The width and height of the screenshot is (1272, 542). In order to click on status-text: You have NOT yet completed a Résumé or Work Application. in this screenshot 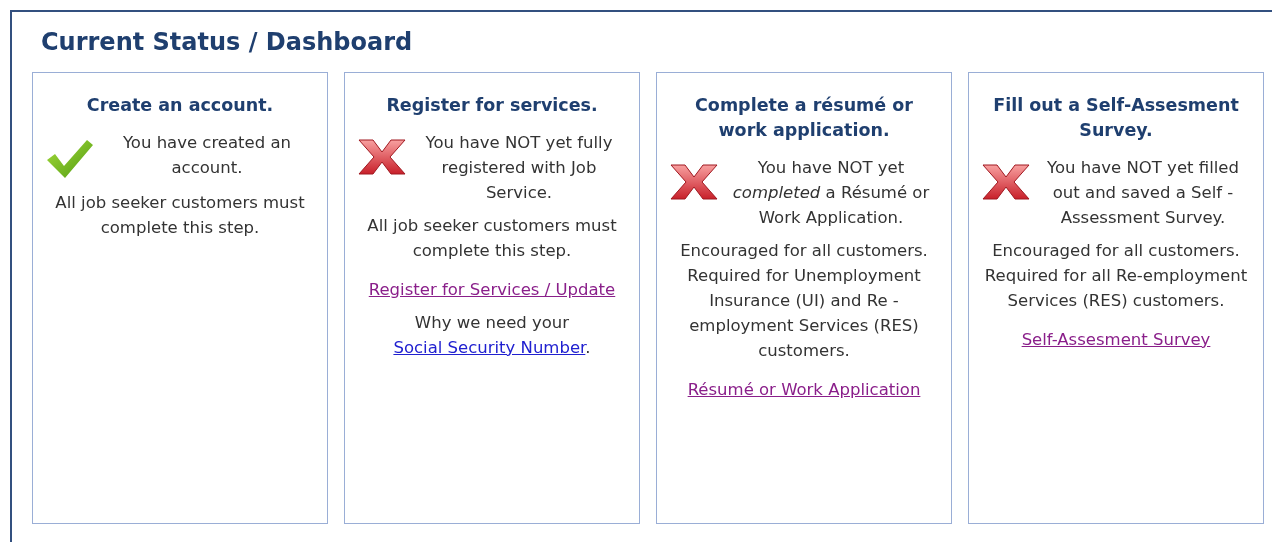, I will do `click(831, 193)`.